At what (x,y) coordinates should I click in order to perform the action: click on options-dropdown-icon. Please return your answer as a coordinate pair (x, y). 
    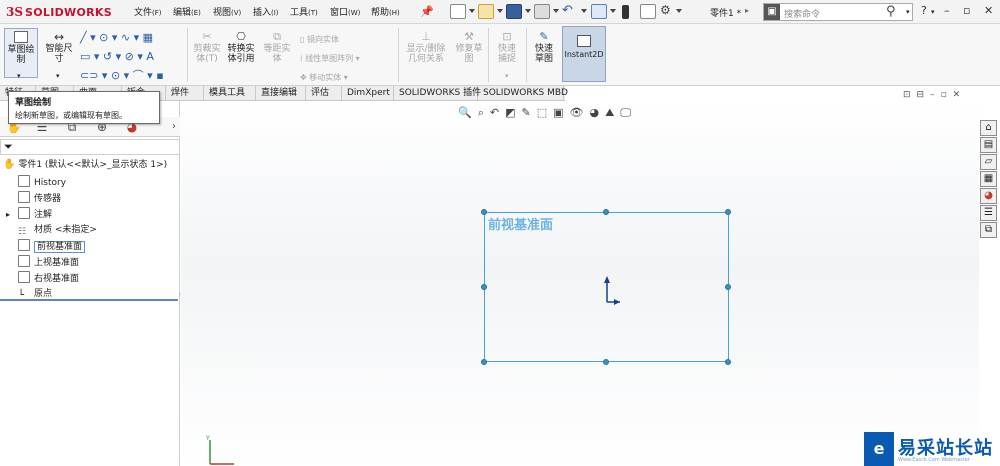
    Looking at the image, I should click on (679, 11).